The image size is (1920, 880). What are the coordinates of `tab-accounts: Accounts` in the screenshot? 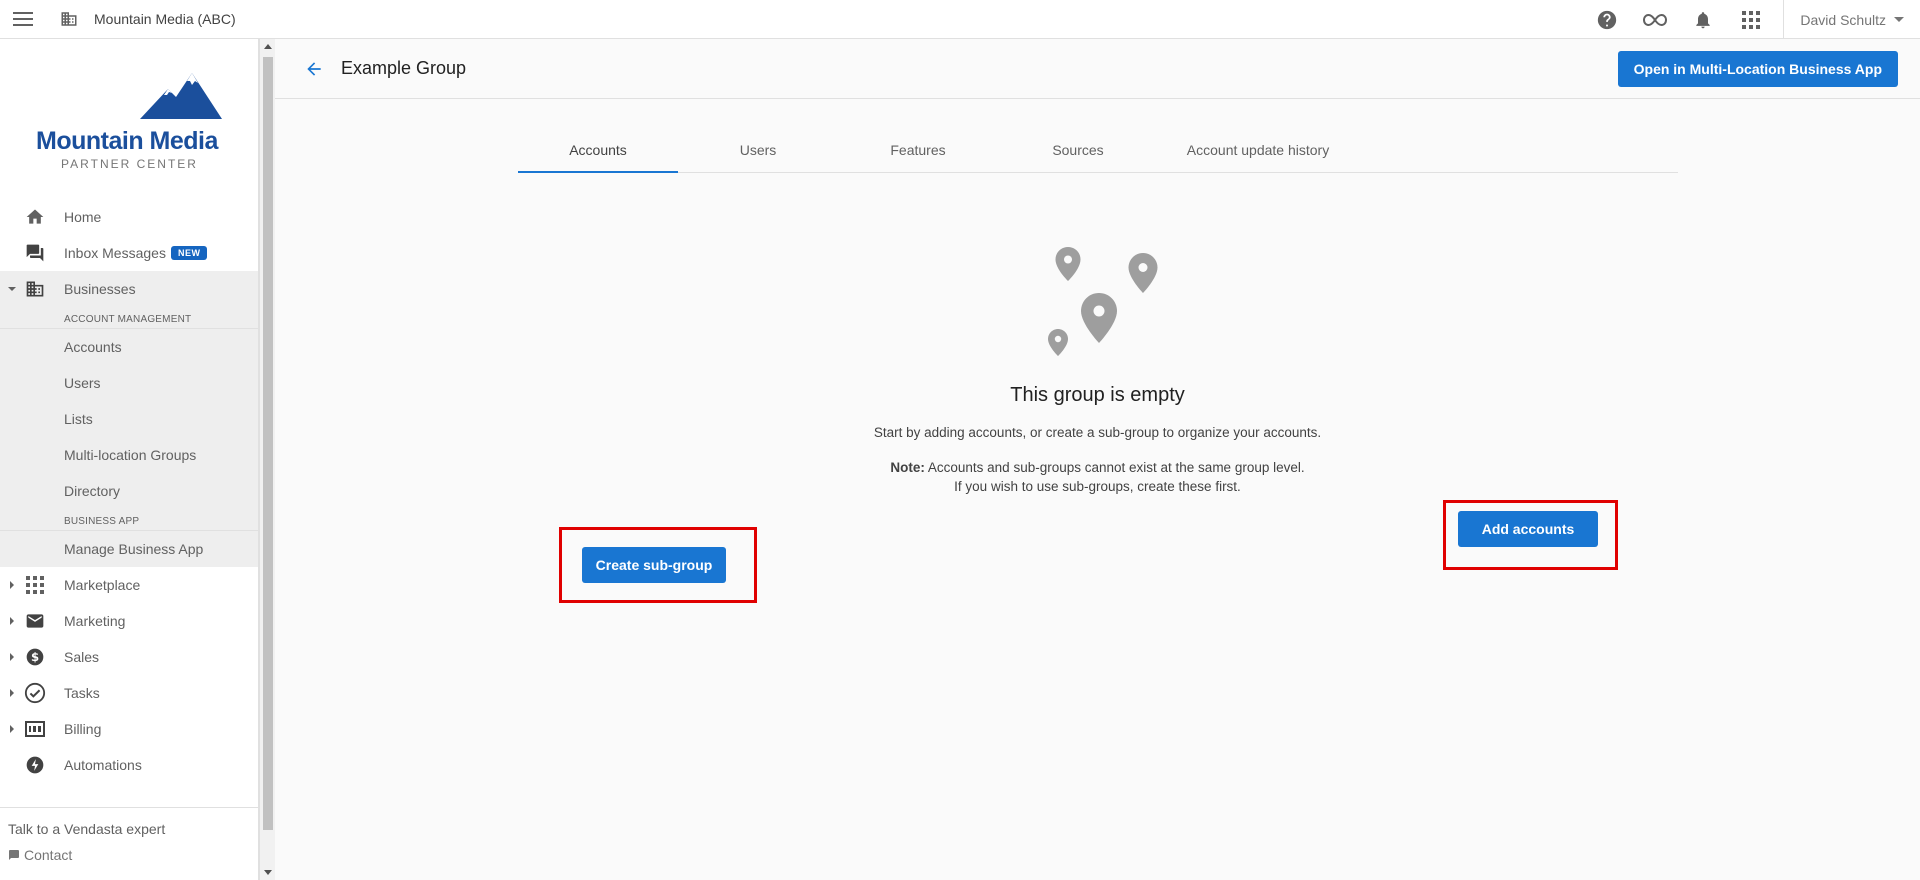 It's located at (598, 150).